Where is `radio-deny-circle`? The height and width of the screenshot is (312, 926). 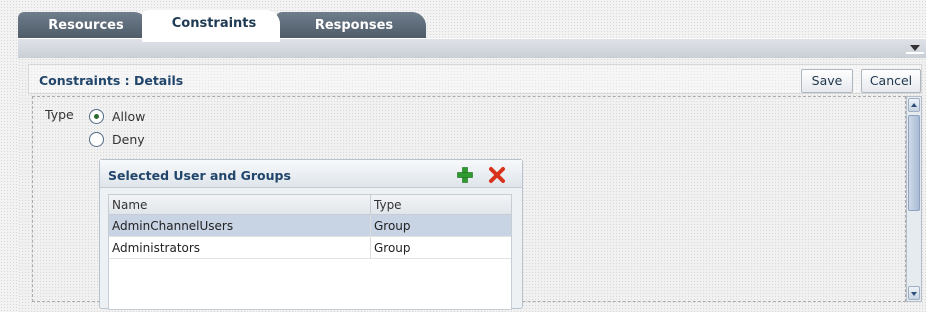
radio-deny-circle is located at coordinates (96, 139).